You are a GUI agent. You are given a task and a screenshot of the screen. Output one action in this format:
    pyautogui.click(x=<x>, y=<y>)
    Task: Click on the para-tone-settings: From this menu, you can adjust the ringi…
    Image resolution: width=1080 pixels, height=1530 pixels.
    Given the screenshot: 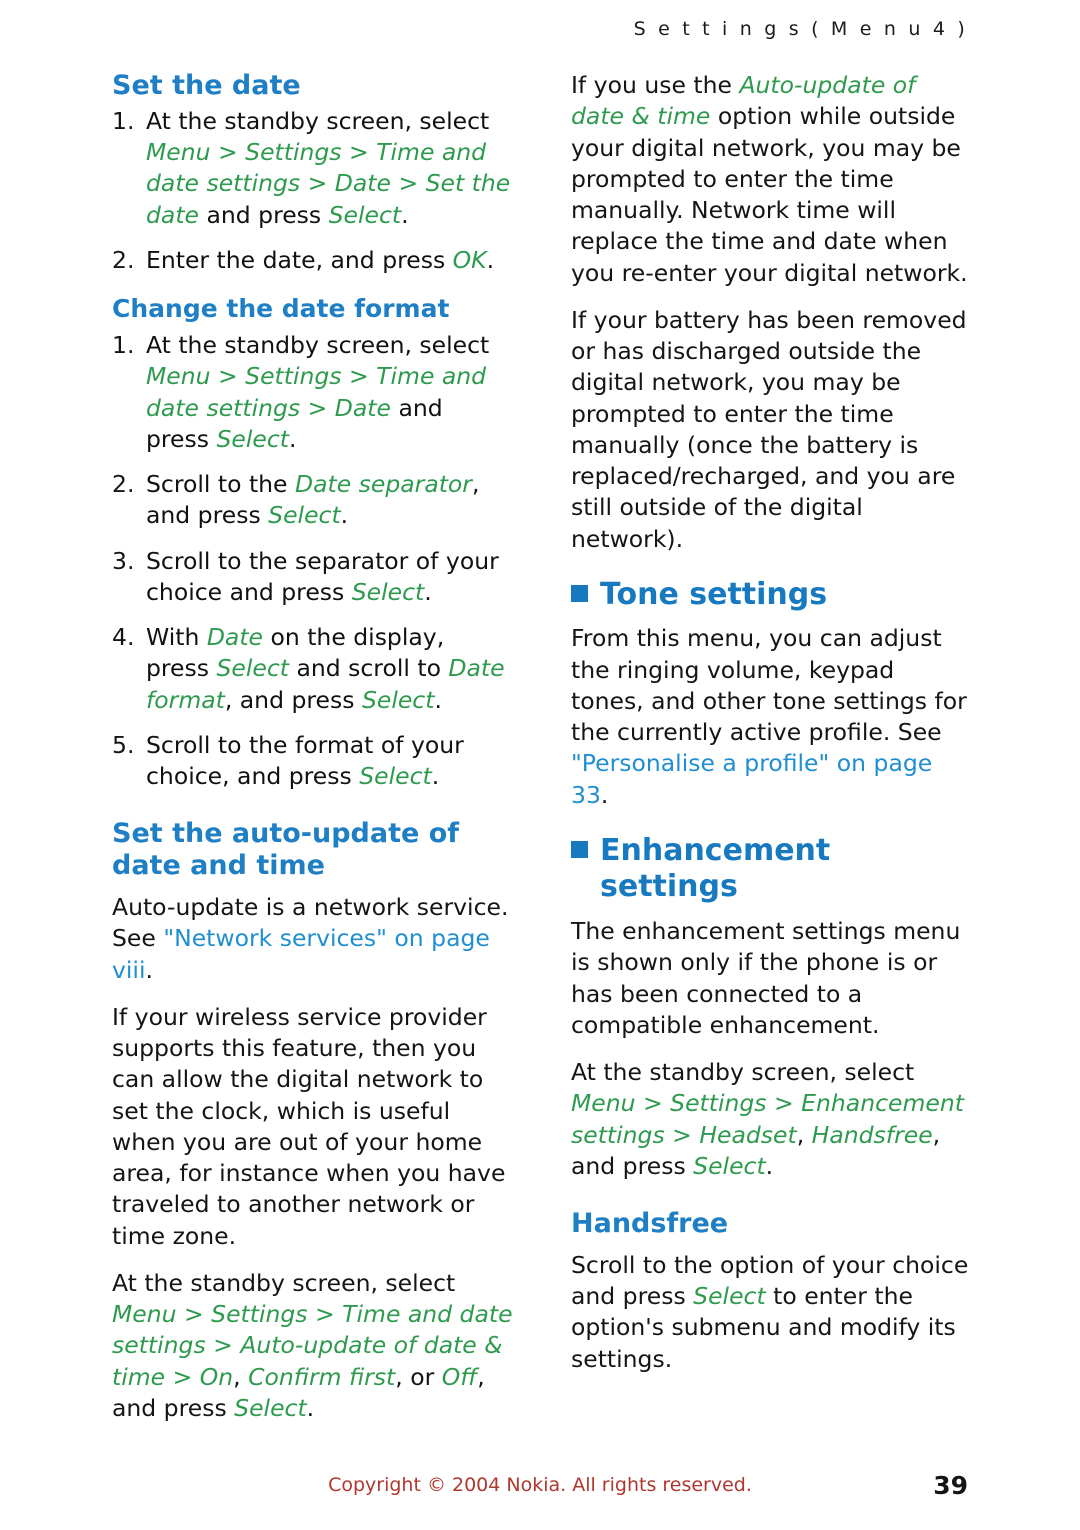 What is the action you would take?
    pyautogui.click(x=769, y=716)
    